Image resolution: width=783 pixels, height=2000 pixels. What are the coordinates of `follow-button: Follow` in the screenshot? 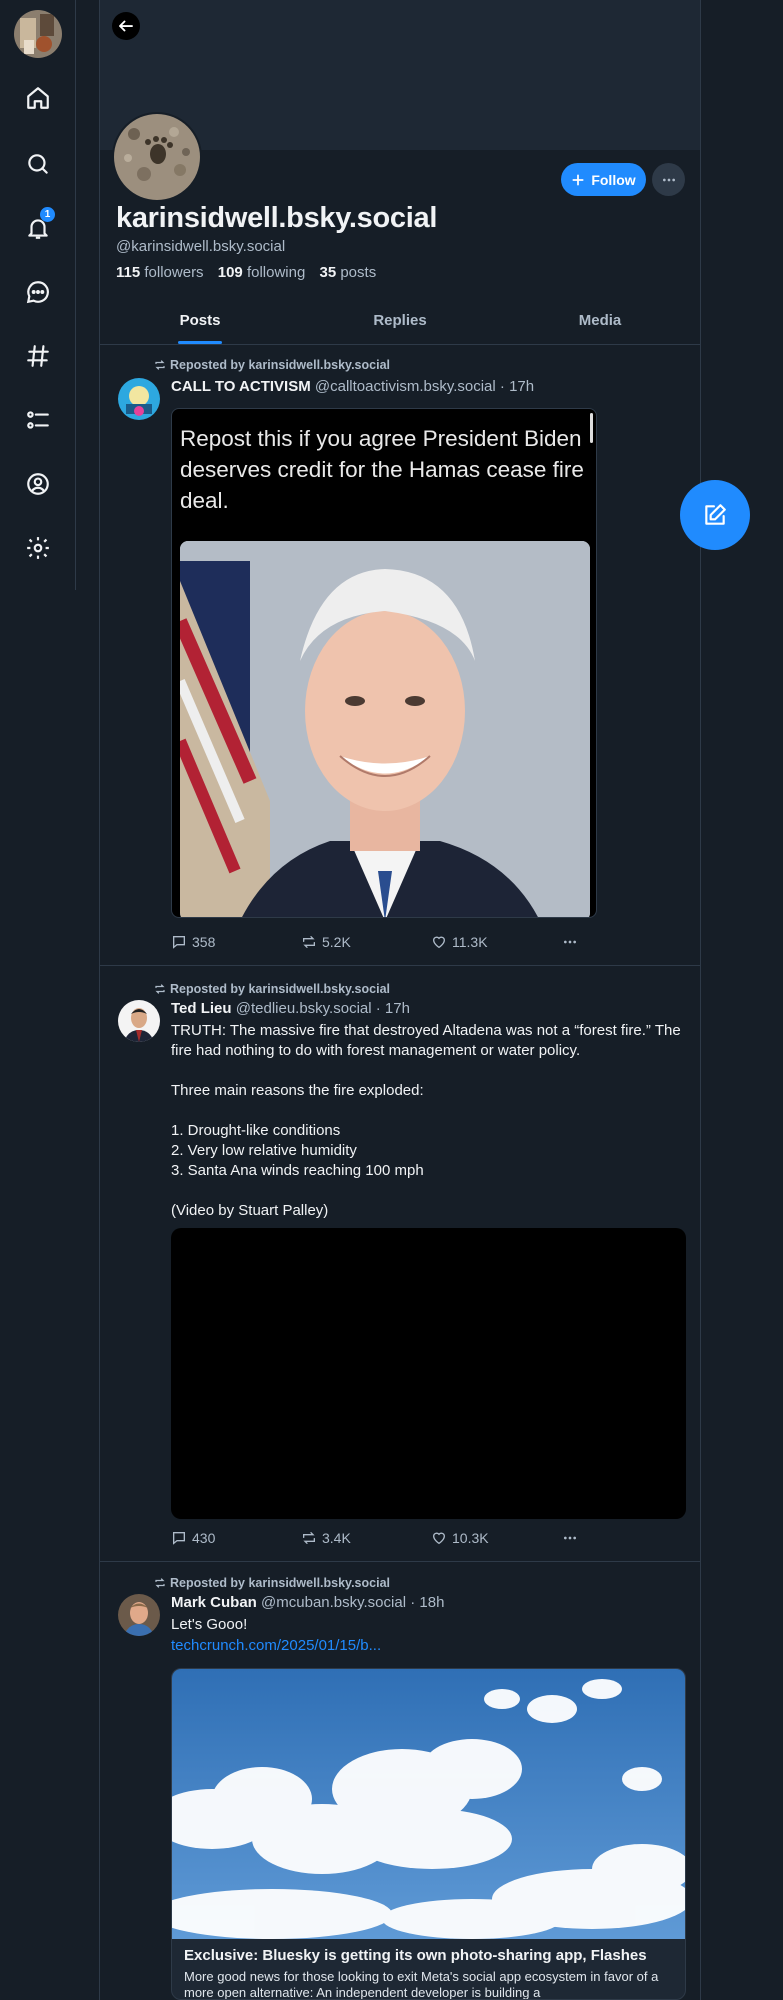 It's located at (603, 179).